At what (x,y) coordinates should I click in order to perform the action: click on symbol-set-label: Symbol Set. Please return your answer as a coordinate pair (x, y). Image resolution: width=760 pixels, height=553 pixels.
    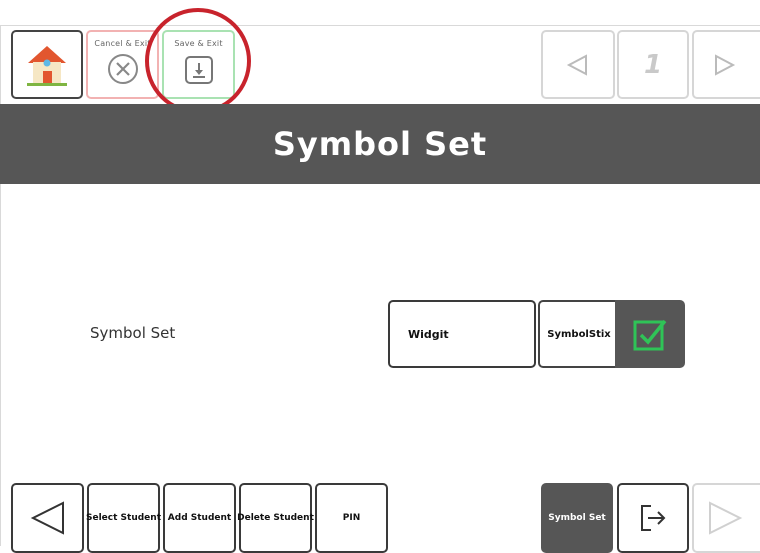
    Looking at the image, I should click on (577, 518).